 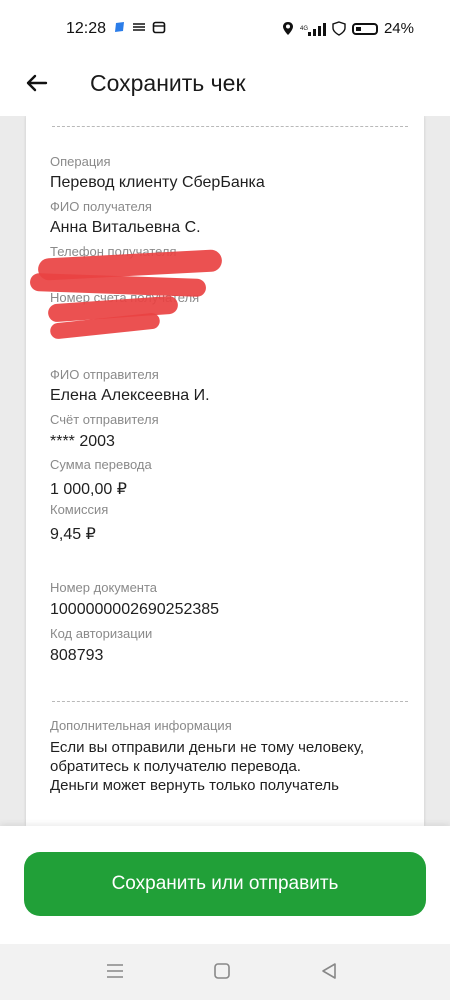 What do you see at coordinates (398, 28) in the screenshot?
I see `battery-percent: 24%` at bounding box center [398, 28].